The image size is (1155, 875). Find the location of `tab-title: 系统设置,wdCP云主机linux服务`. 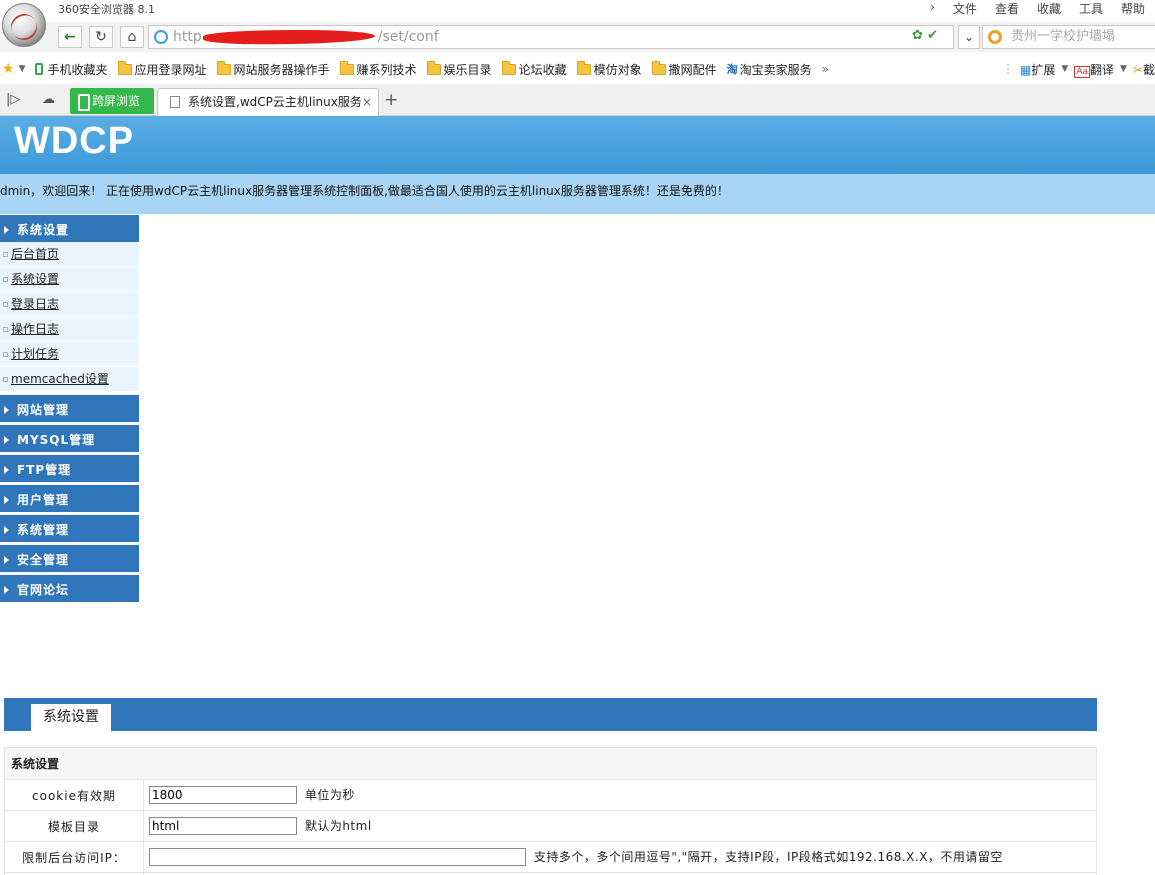

tab-title: 系统设置,wdCP云主机linux服务 is located at coordinates (275, 102).